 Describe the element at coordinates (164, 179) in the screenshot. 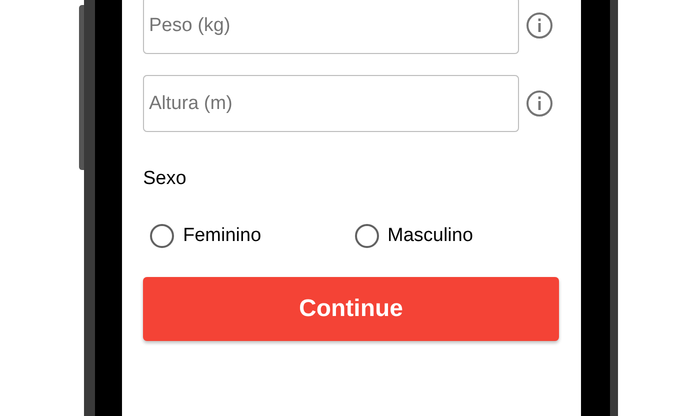

I see `sex-label: Sexo` at that location.